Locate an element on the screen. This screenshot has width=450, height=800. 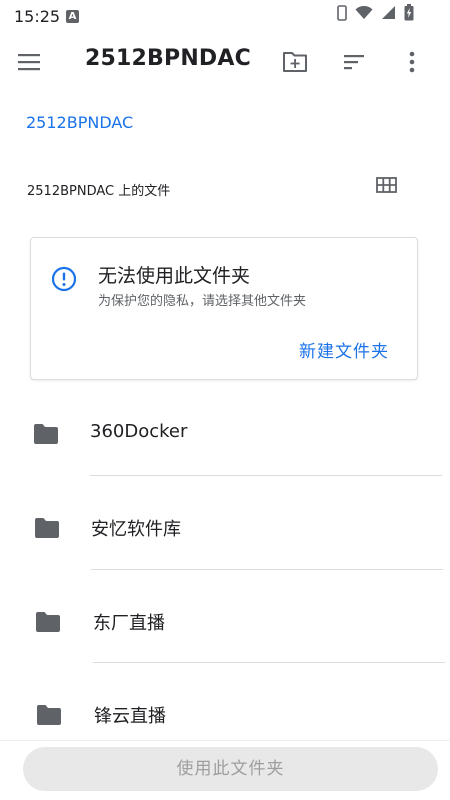
sort-button is located at coordinates (354, 62).